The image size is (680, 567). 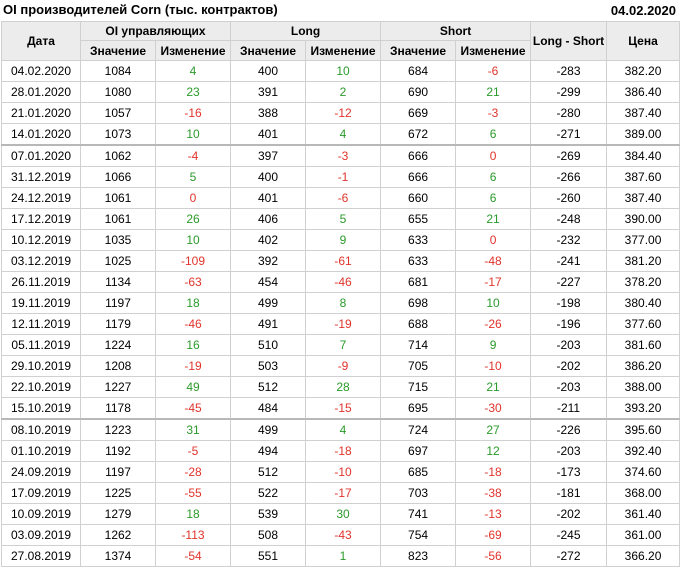 What do you see at coordinates (418, 282) in the screenshot?
I see `cell-short-value: 681` at bounding box center [418, 282].